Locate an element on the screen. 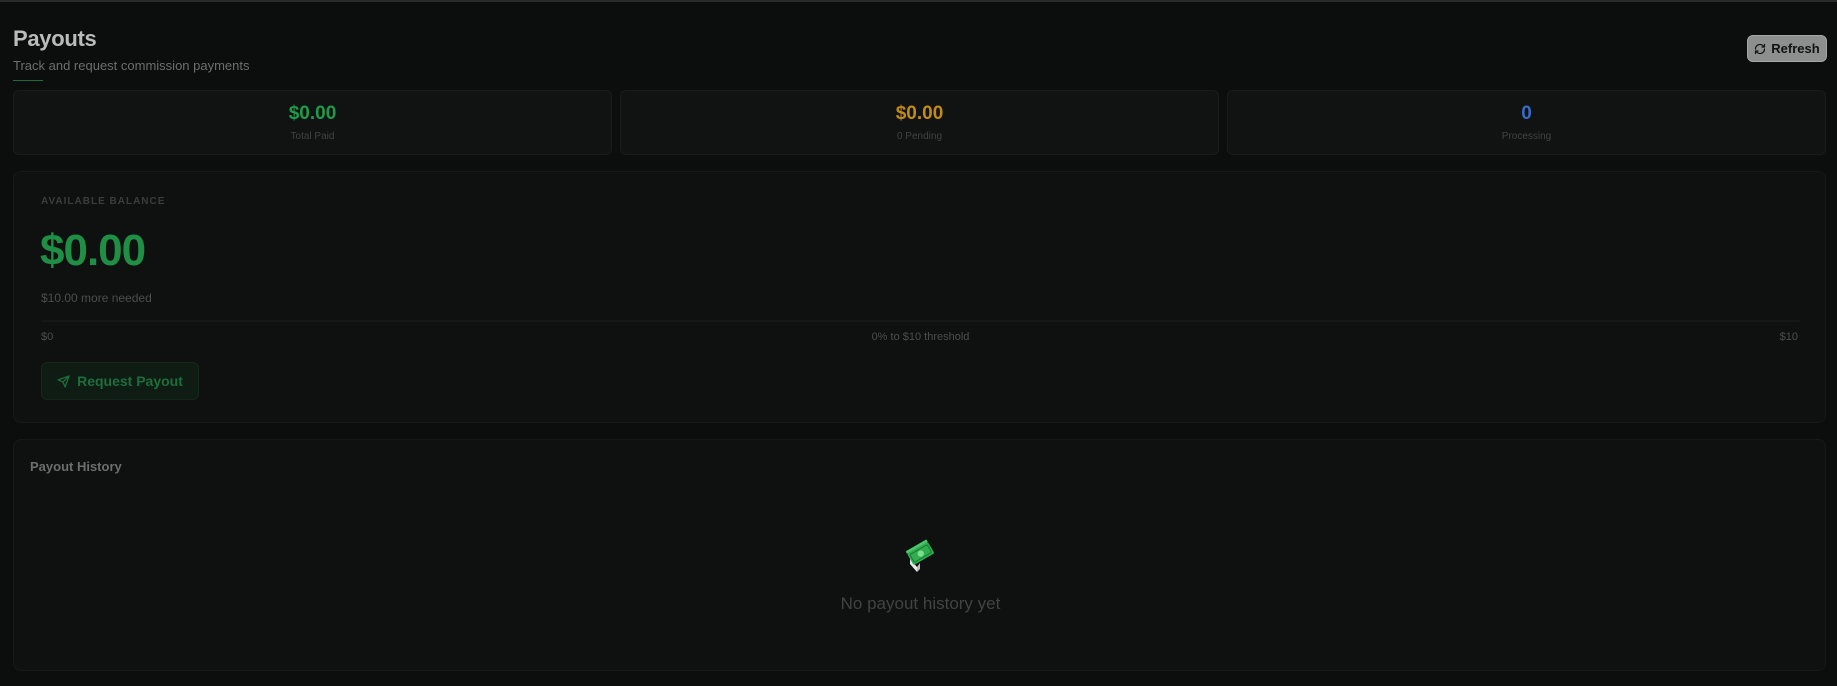 The image size is (1837, 686). page-title: Payouts is located at coordinates (55, 38).